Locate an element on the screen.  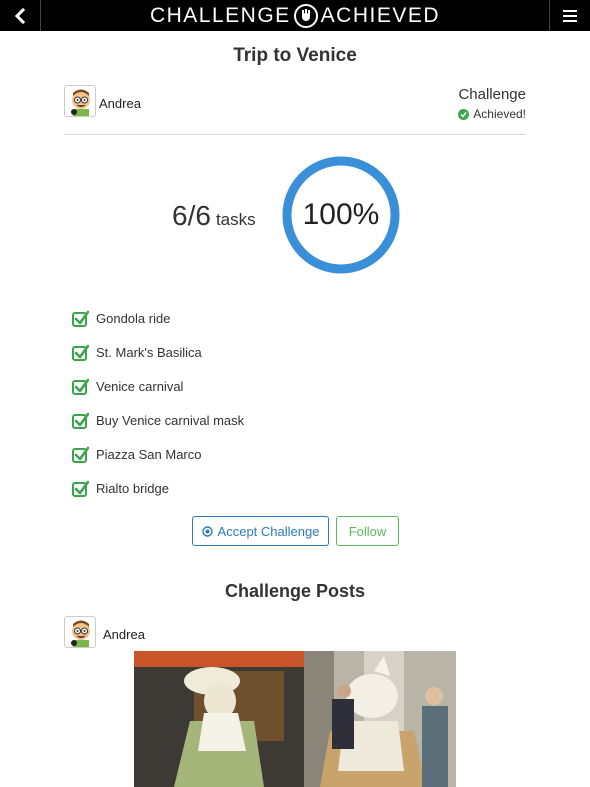
post-photo is located at coordinates (295, 719).